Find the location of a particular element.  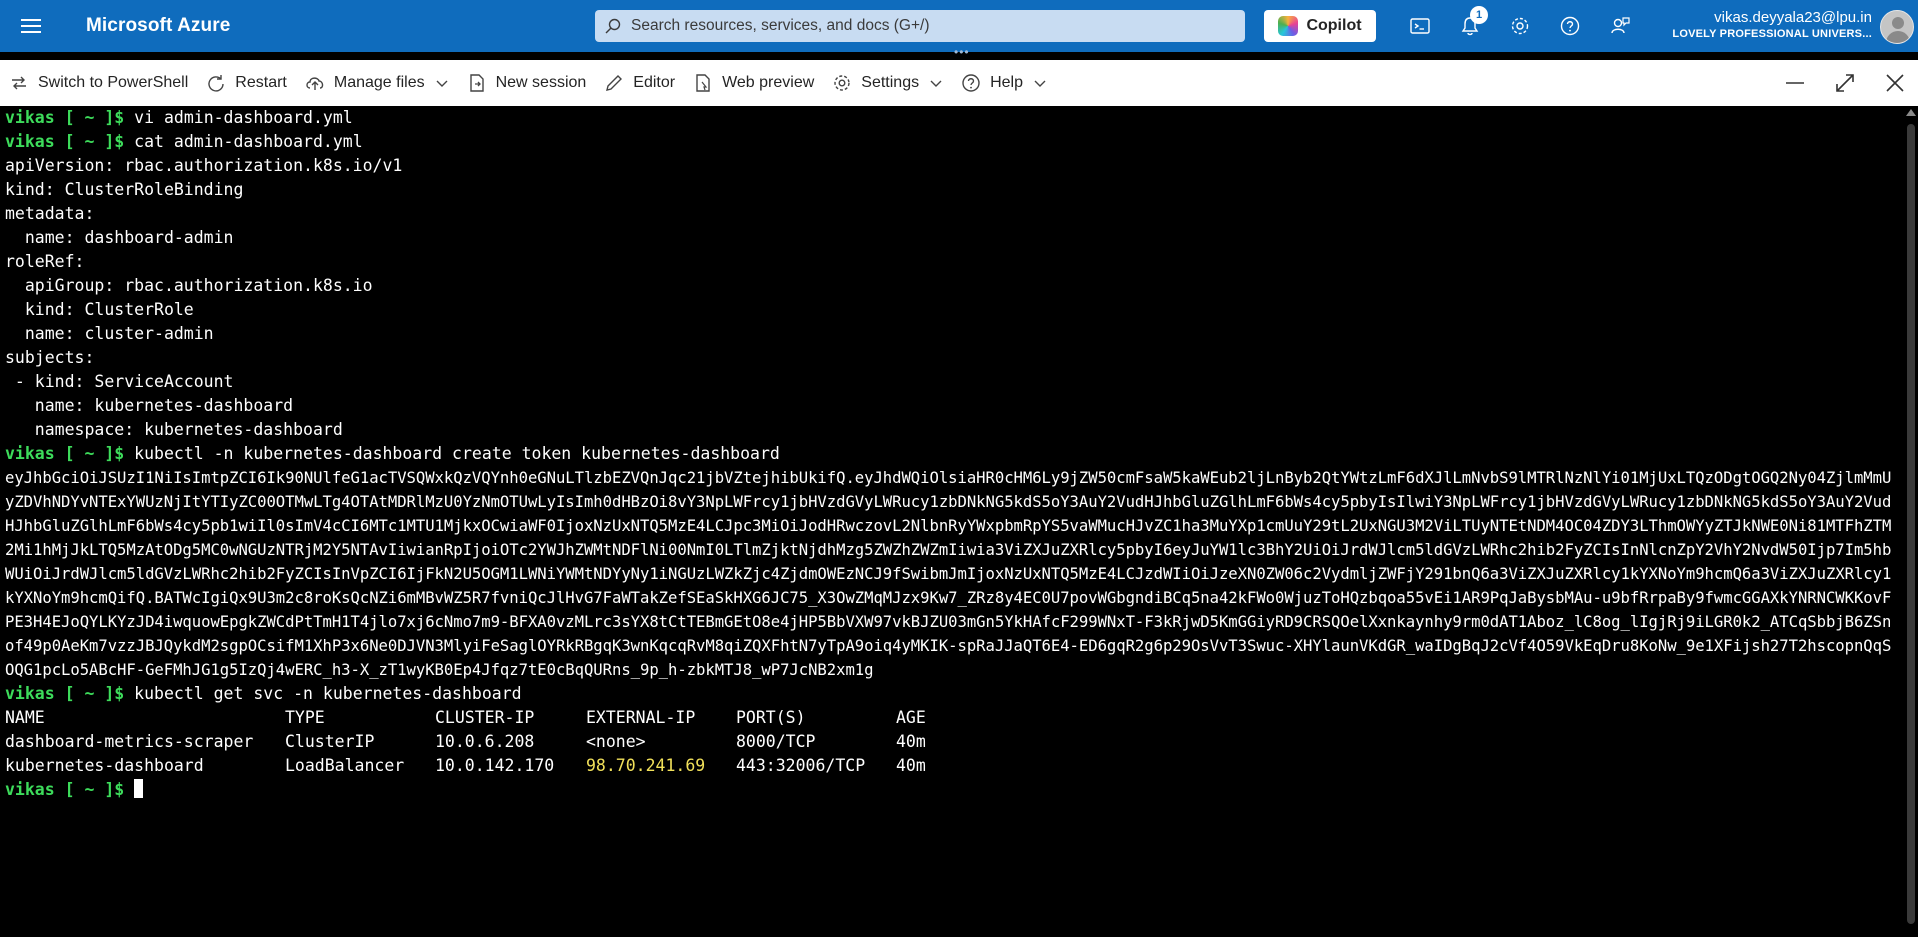

help-menu-button: Help is located at coordinates (1004, 83).